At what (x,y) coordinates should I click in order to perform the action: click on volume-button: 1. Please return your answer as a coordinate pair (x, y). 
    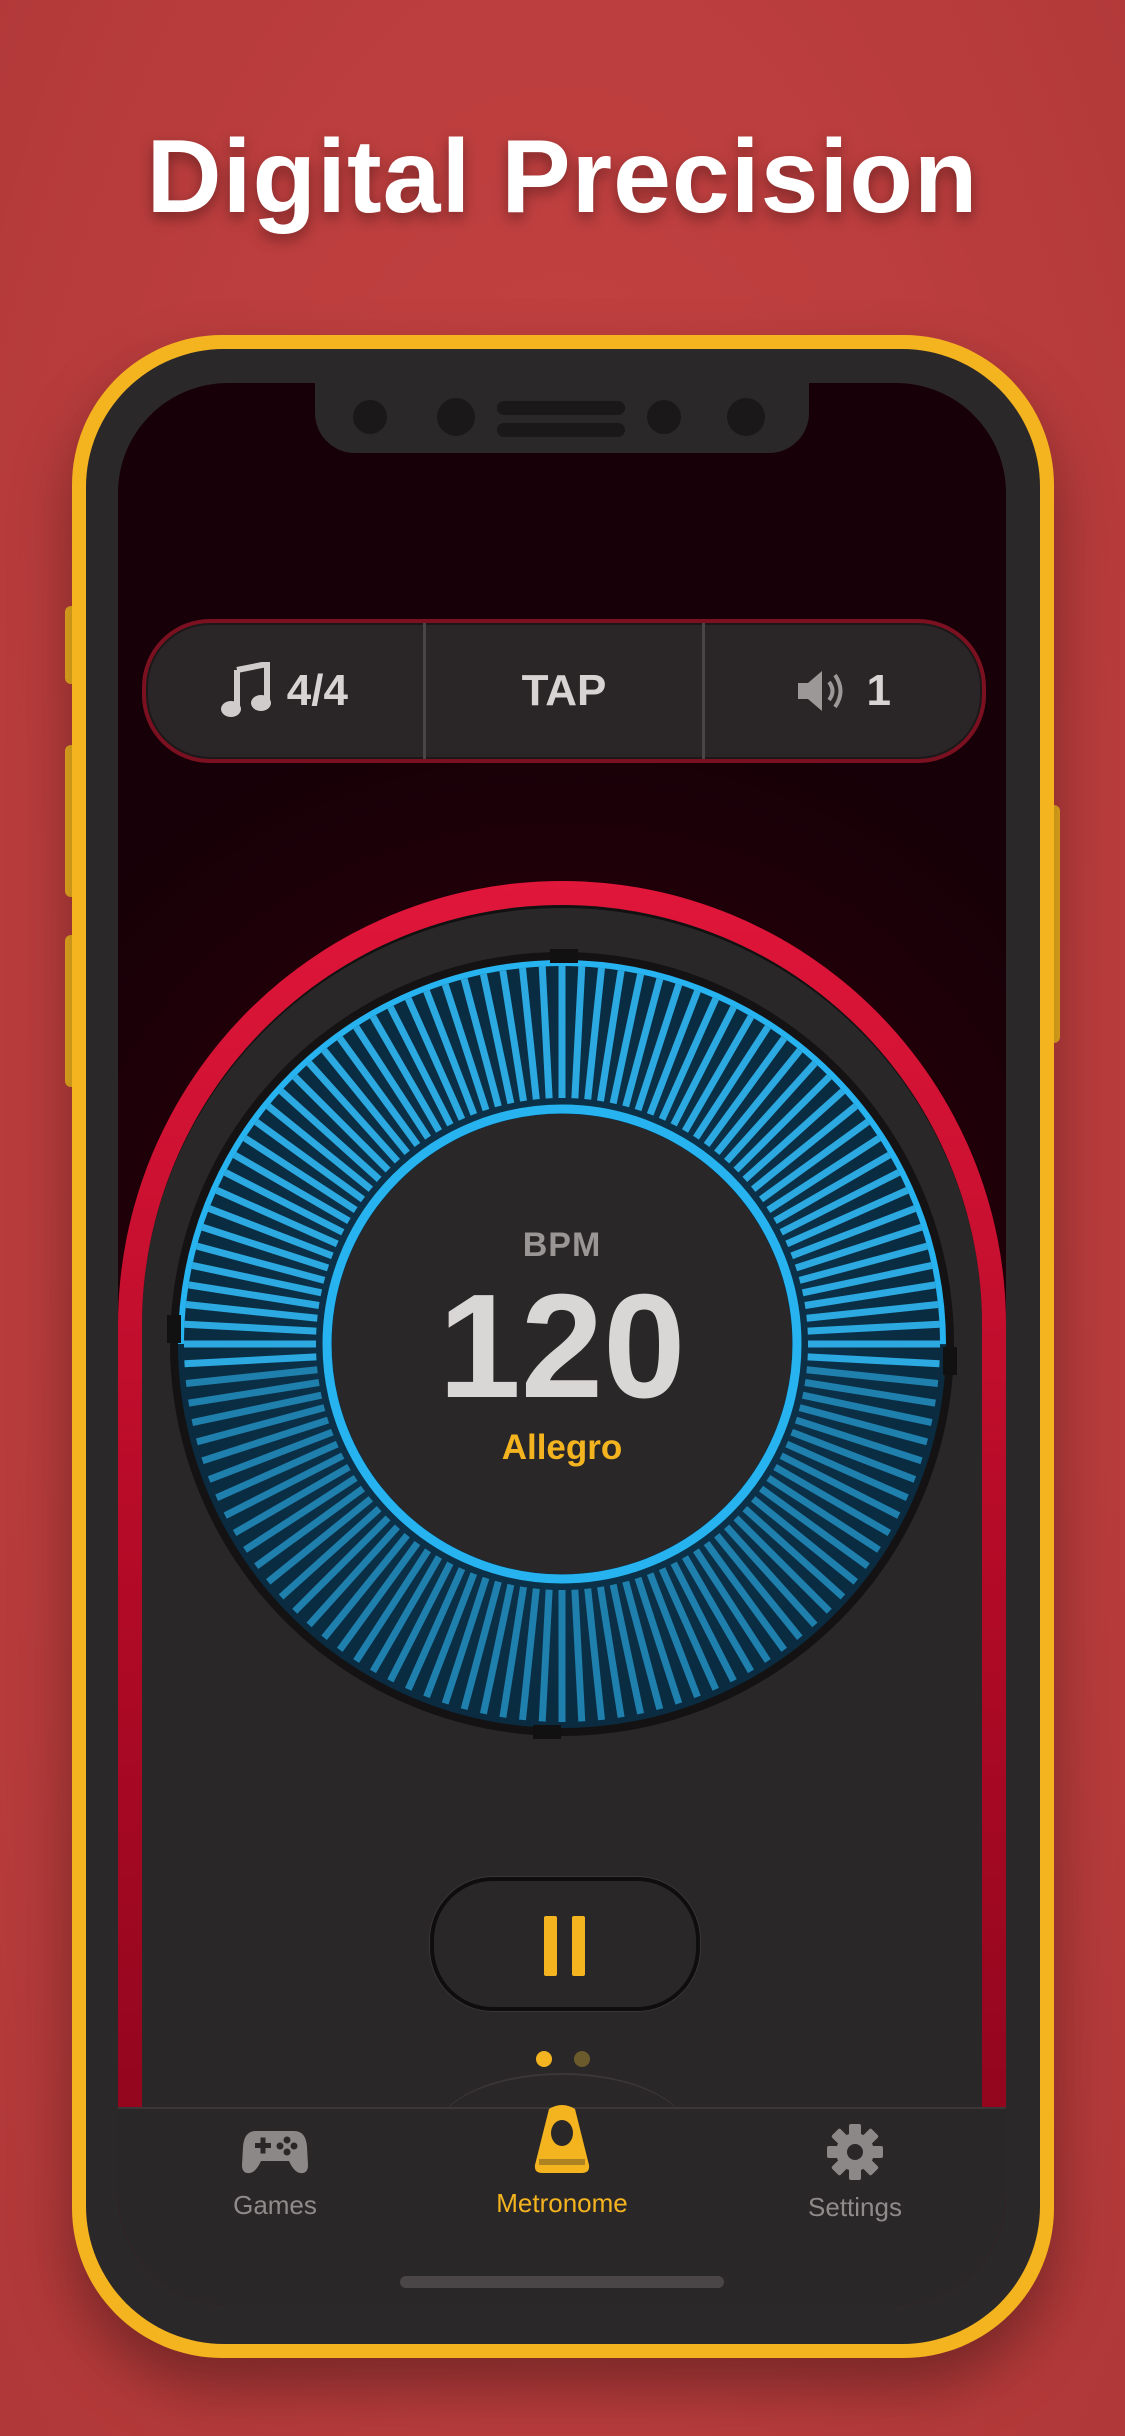
    Looking at the image, I should click on (842, 691).